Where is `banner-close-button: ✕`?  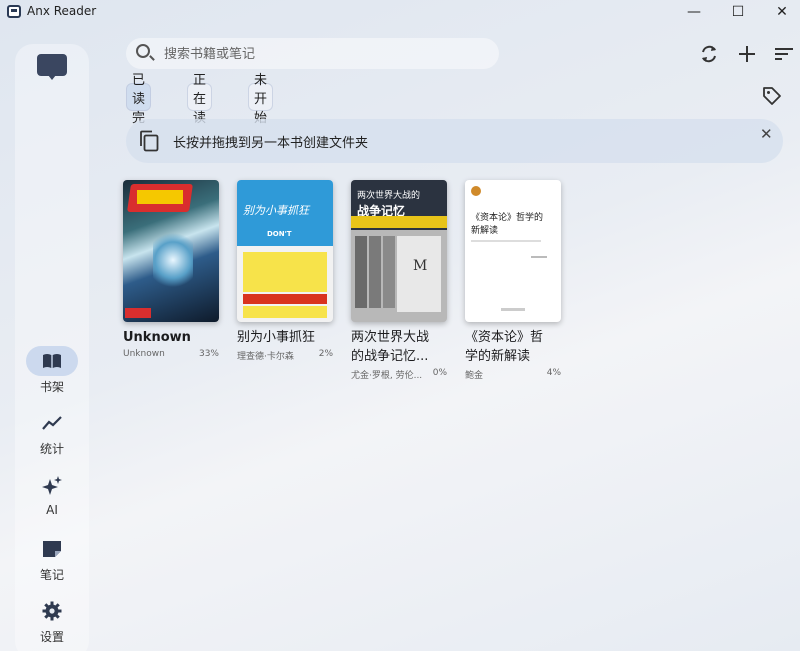 banner-close-button: ✕ is located at coordinates (766, 134).